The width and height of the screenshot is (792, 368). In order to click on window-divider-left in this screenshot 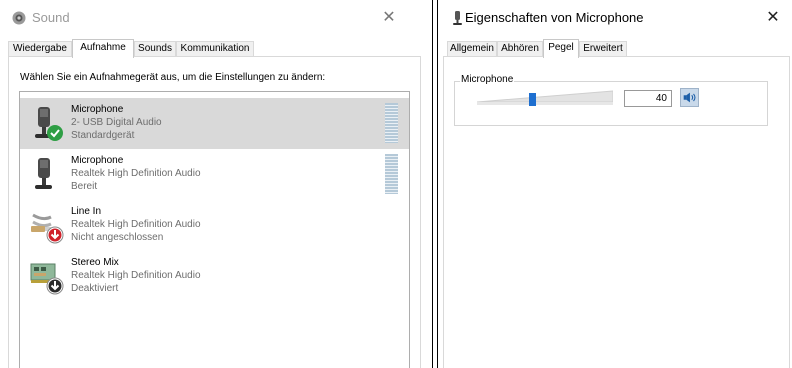, I will do `click(432, 184)`.